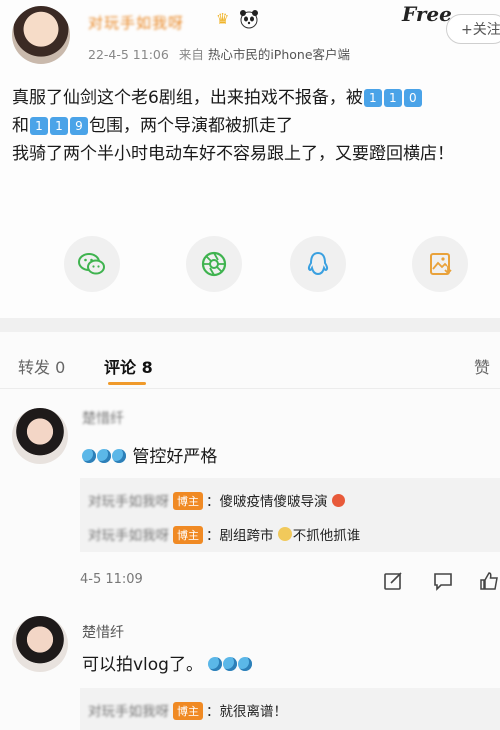  What do you see at coordinates (427, 14) in the screenshot?
I see `watermark: Free` at bounding box center [427, 14].